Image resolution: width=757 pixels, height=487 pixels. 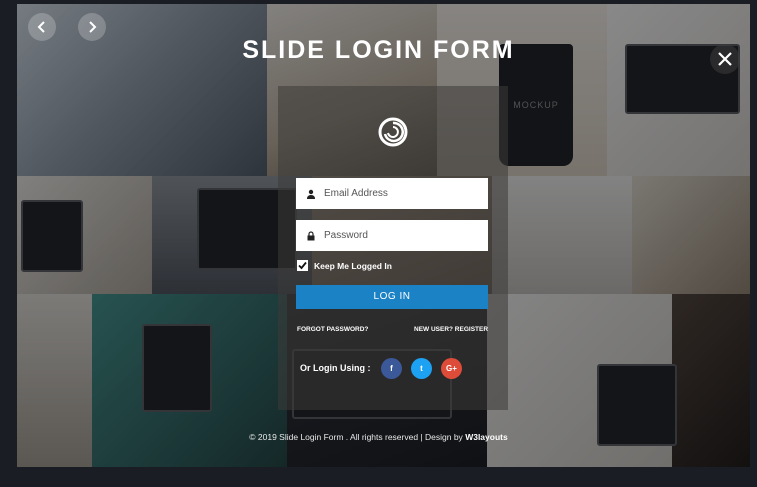 What do you see at coordinates (378, 50) in the screenshot?
I see `page-title: SLIDE LOGIN FORM` at bounding box center [378, 50].